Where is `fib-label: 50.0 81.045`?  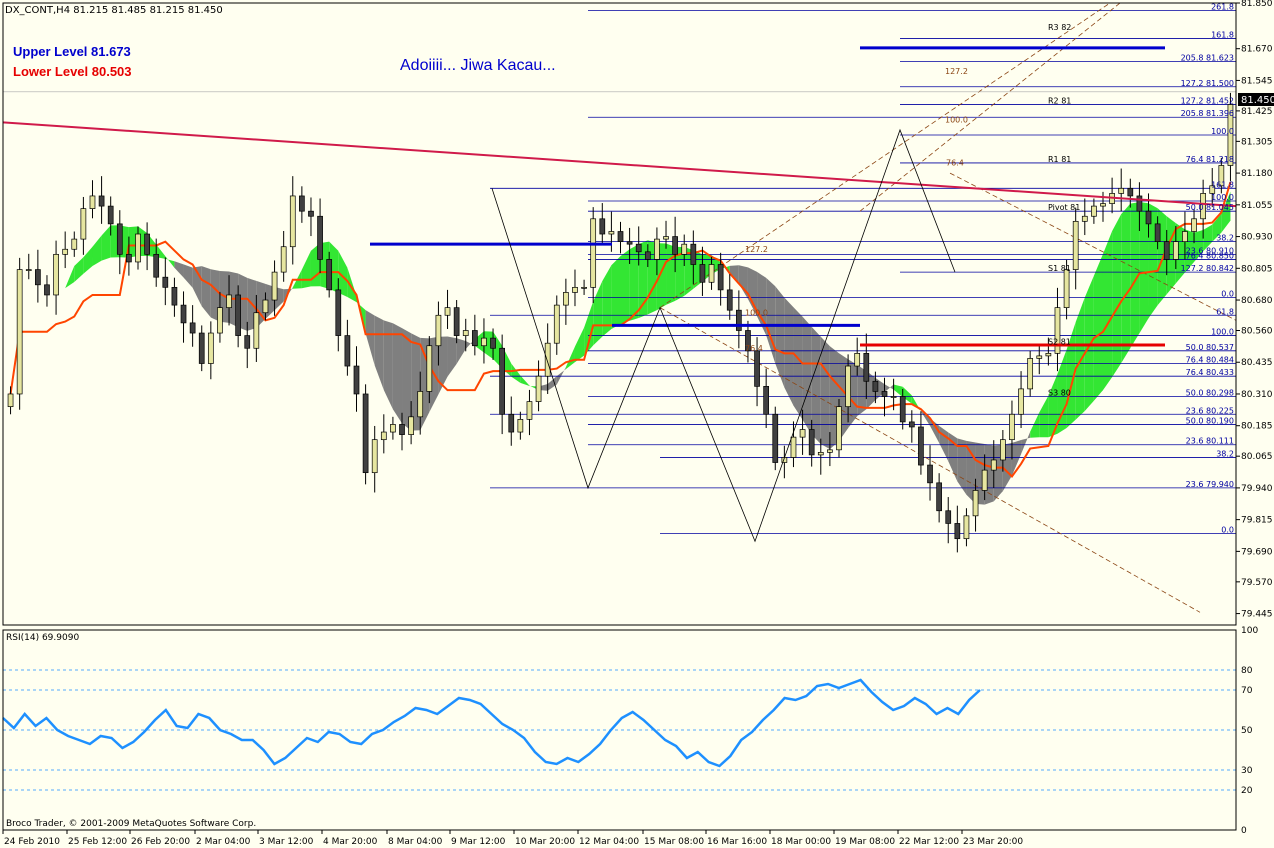
fib-label: 50.0 81.045 is located at coordinates (1210, 207).